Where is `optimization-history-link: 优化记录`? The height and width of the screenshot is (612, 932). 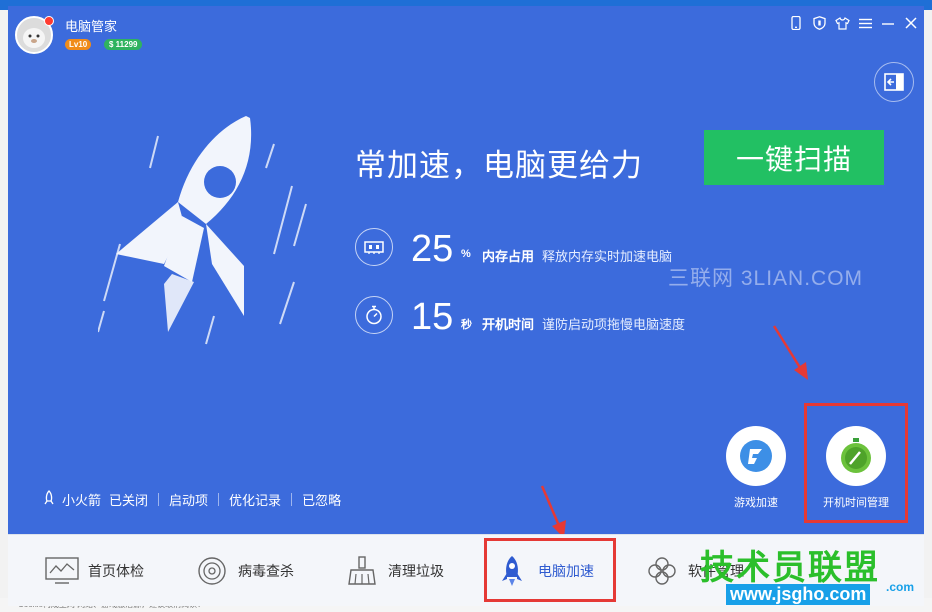 optimization-history-link: 优化记录 is located at coordinates (255, 499).